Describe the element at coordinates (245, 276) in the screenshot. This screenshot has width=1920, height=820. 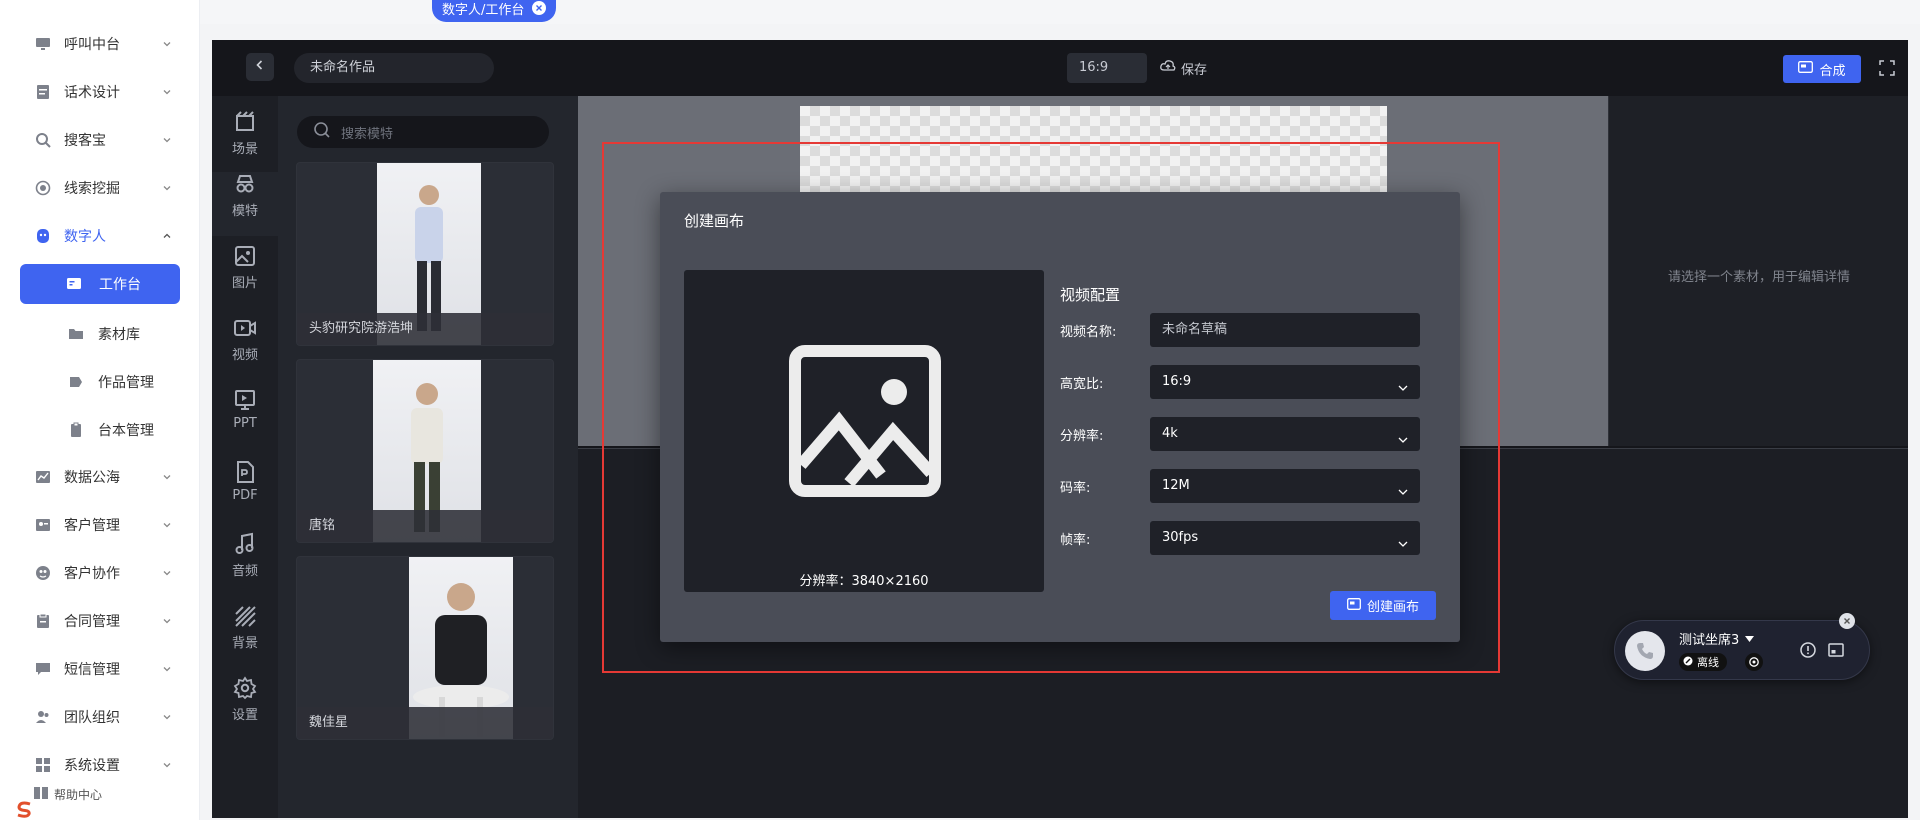
I see `tool-image: 图片` at that location.